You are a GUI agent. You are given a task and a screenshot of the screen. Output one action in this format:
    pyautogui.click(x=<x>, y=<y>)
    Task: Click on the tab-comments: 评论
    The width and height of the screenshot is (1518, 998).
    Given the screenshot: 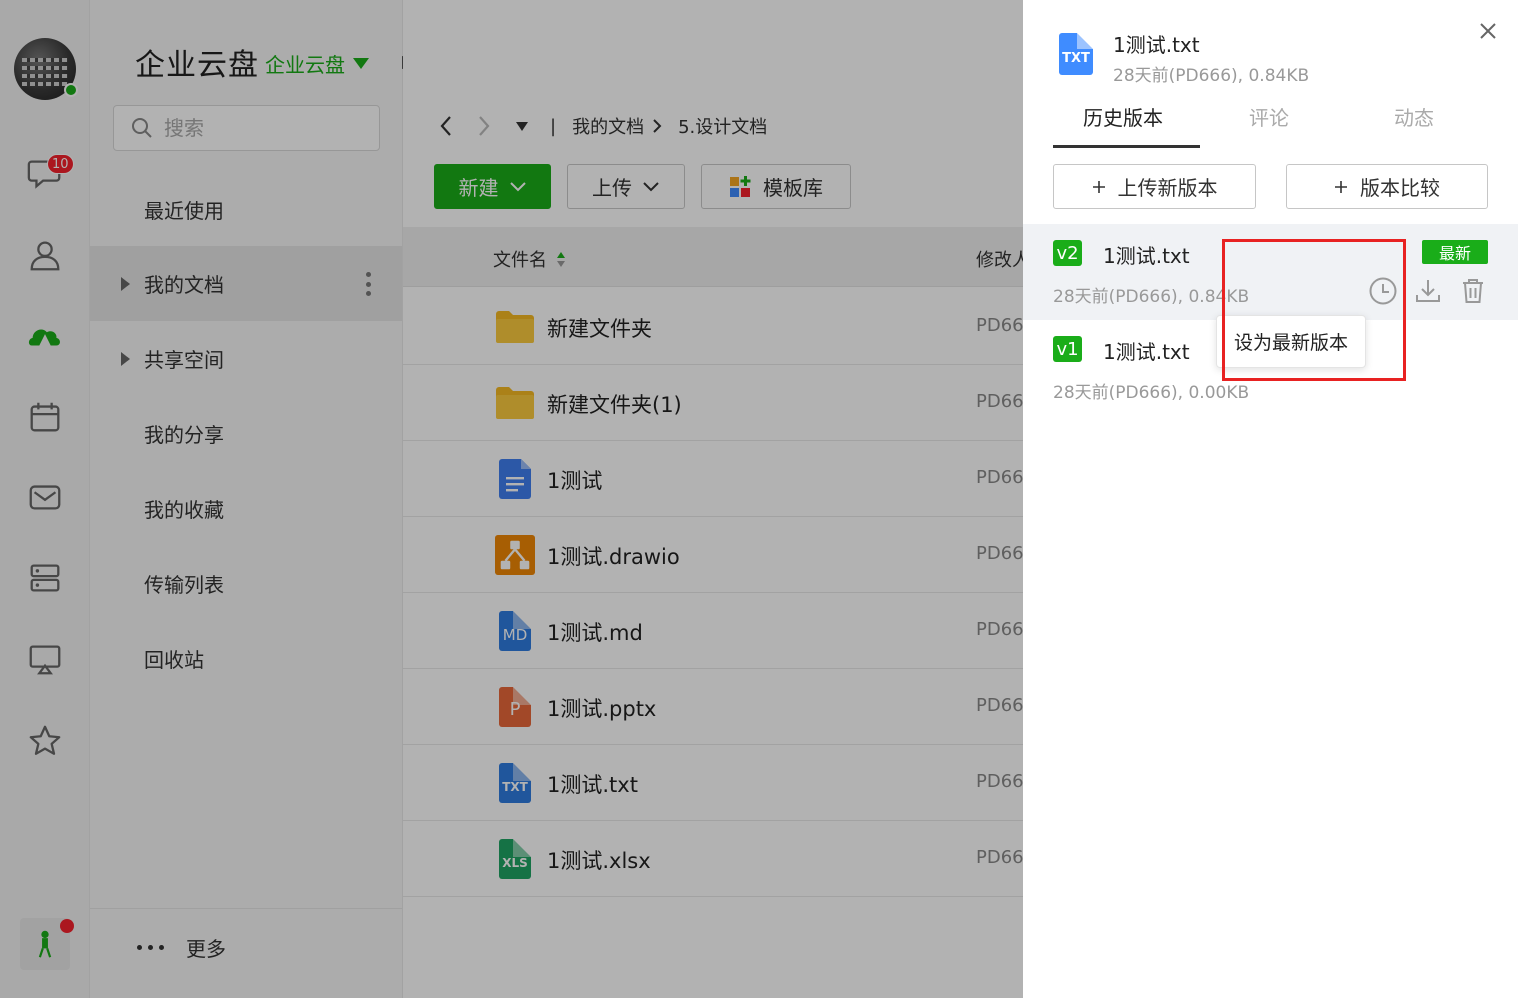 What is the action you would take?
    pyautogui.click(x=1269, y=116)
    